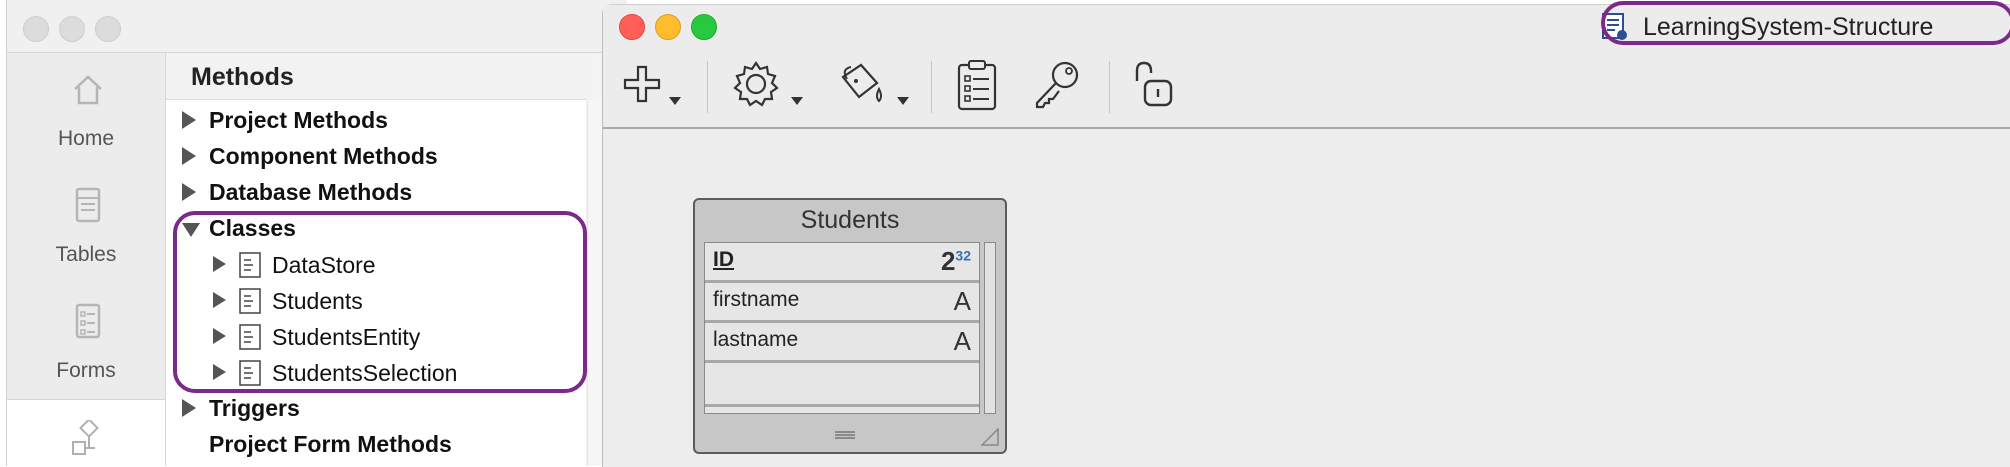 The height and width of the screenshot is (467, 2010). Describe the element at coordinates (86, 254) in the screenshot. I see `sidebar-item-label: Tables` at that location.